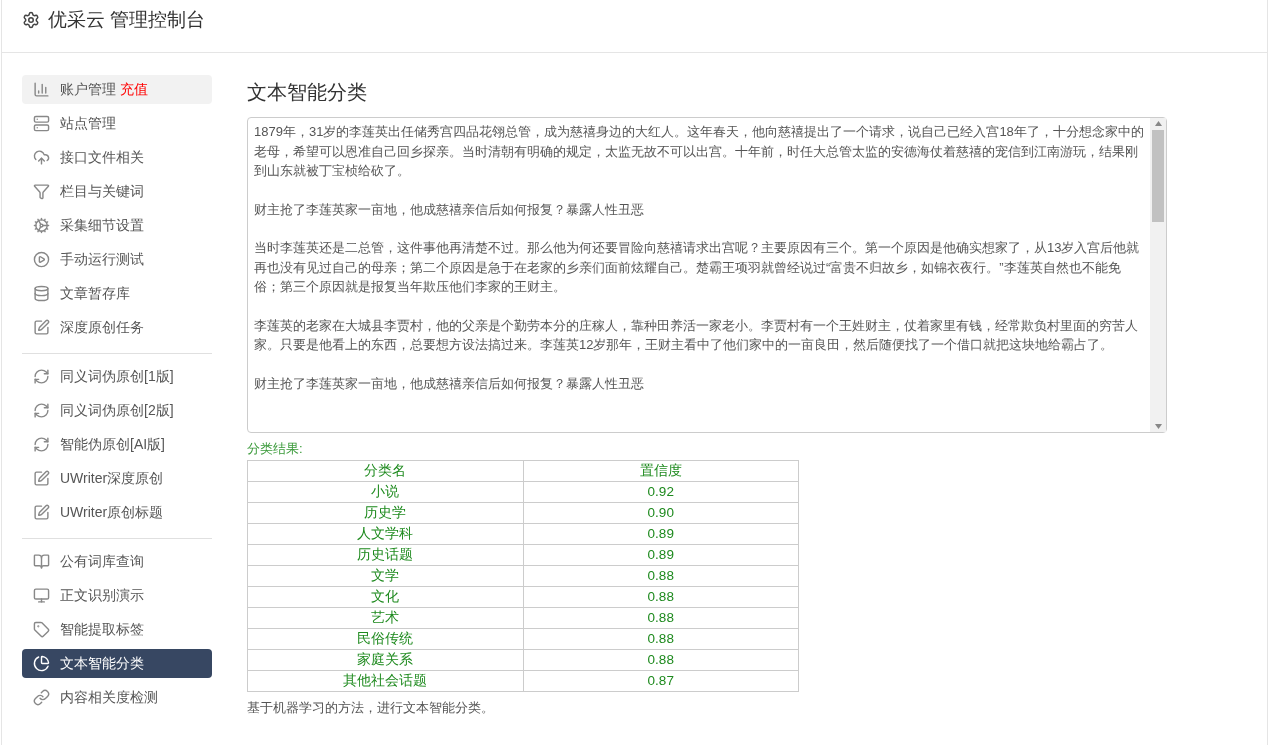  I want to click on sidebar-item: UWriter原创标题, so click(117, 512).